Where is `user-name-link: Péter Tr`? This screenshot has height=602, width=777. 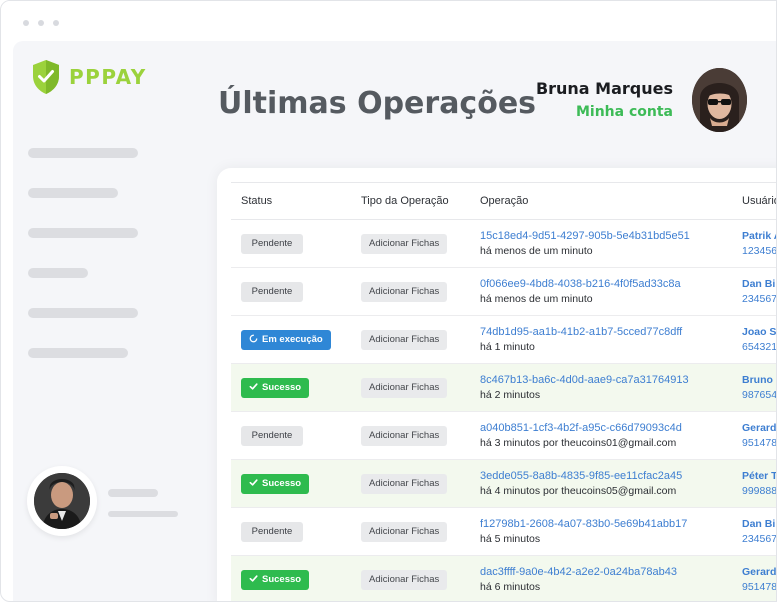
user-name-link: Péter Tr is located at coordinates (759, 476).